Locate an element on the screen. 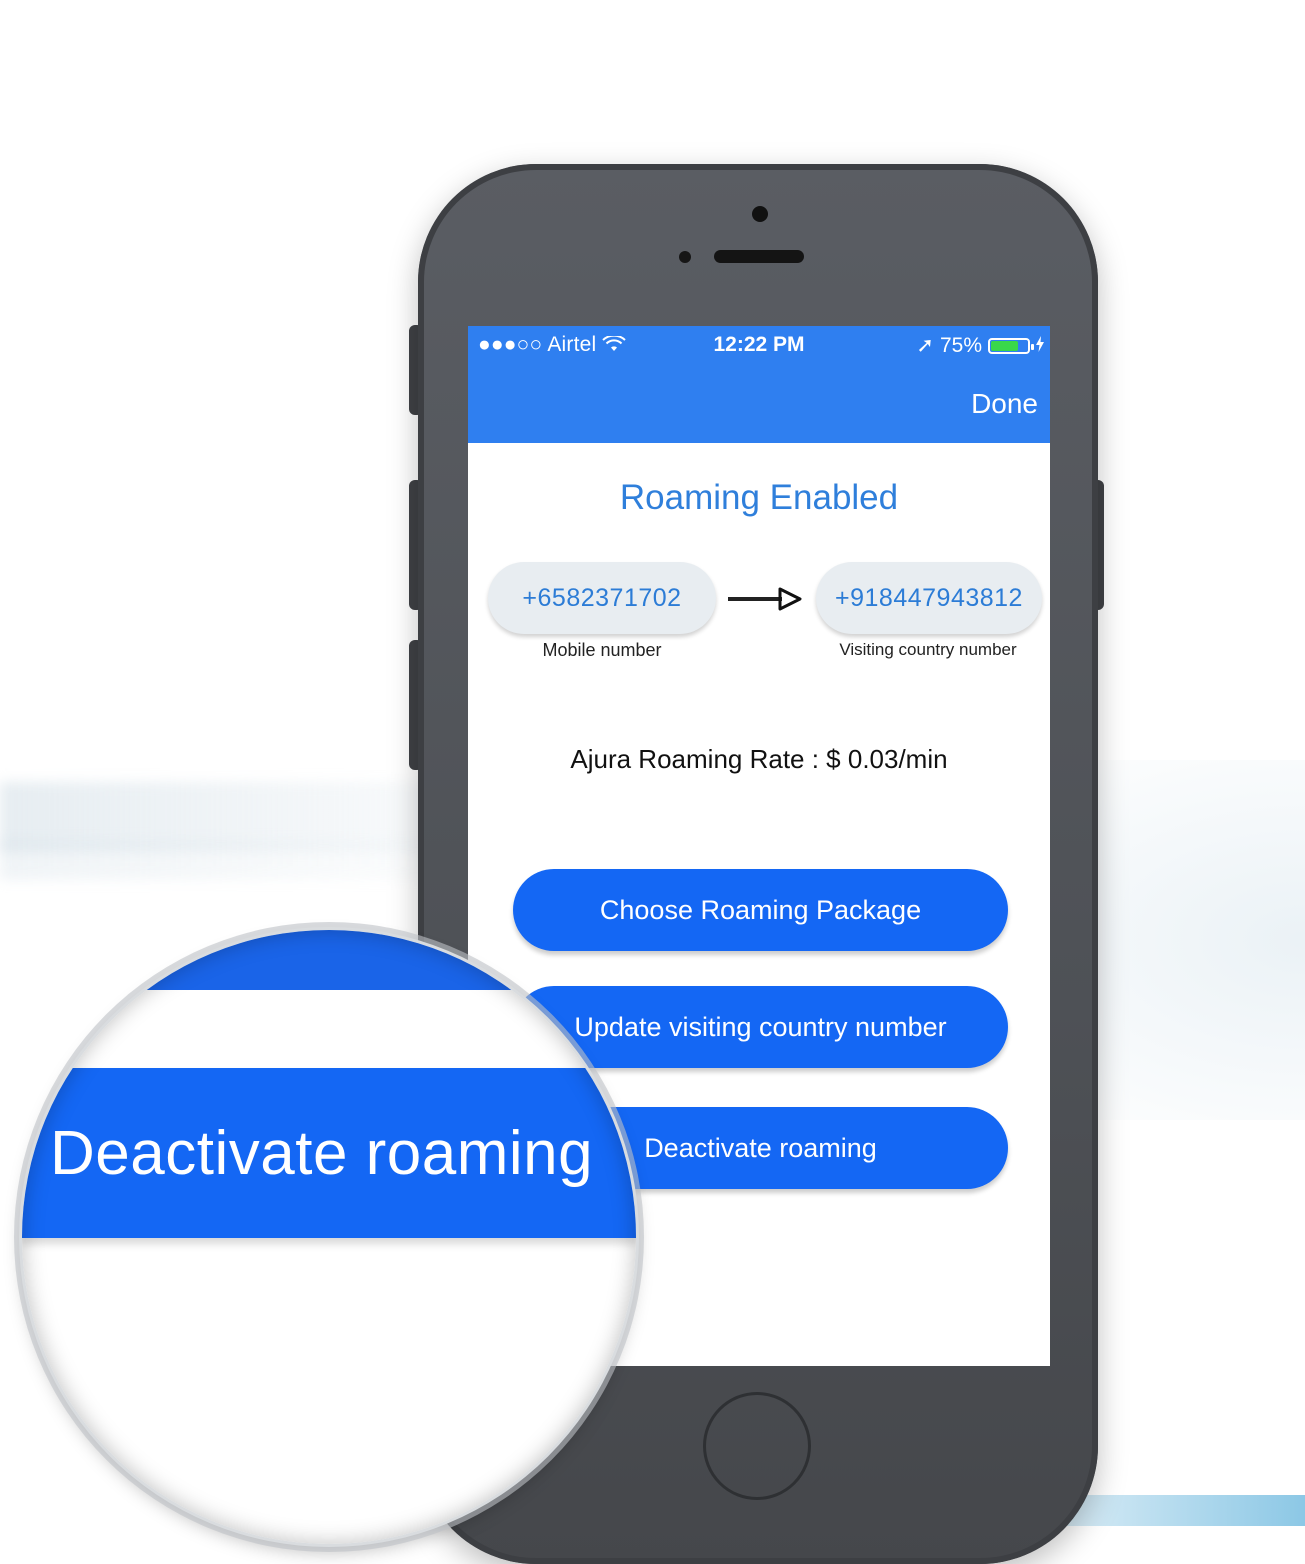 This screenshot has width=1305, height=1564. visiting-number-pill: +918447943812 is located at coordinates (929, 598).